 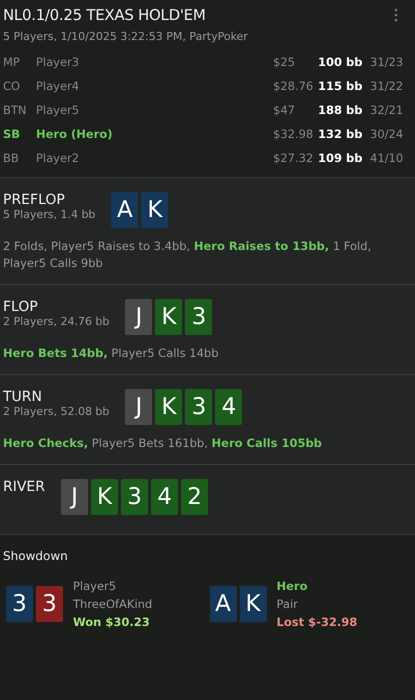 I want to click on player-name: Player3, so click(x=58, y=62).